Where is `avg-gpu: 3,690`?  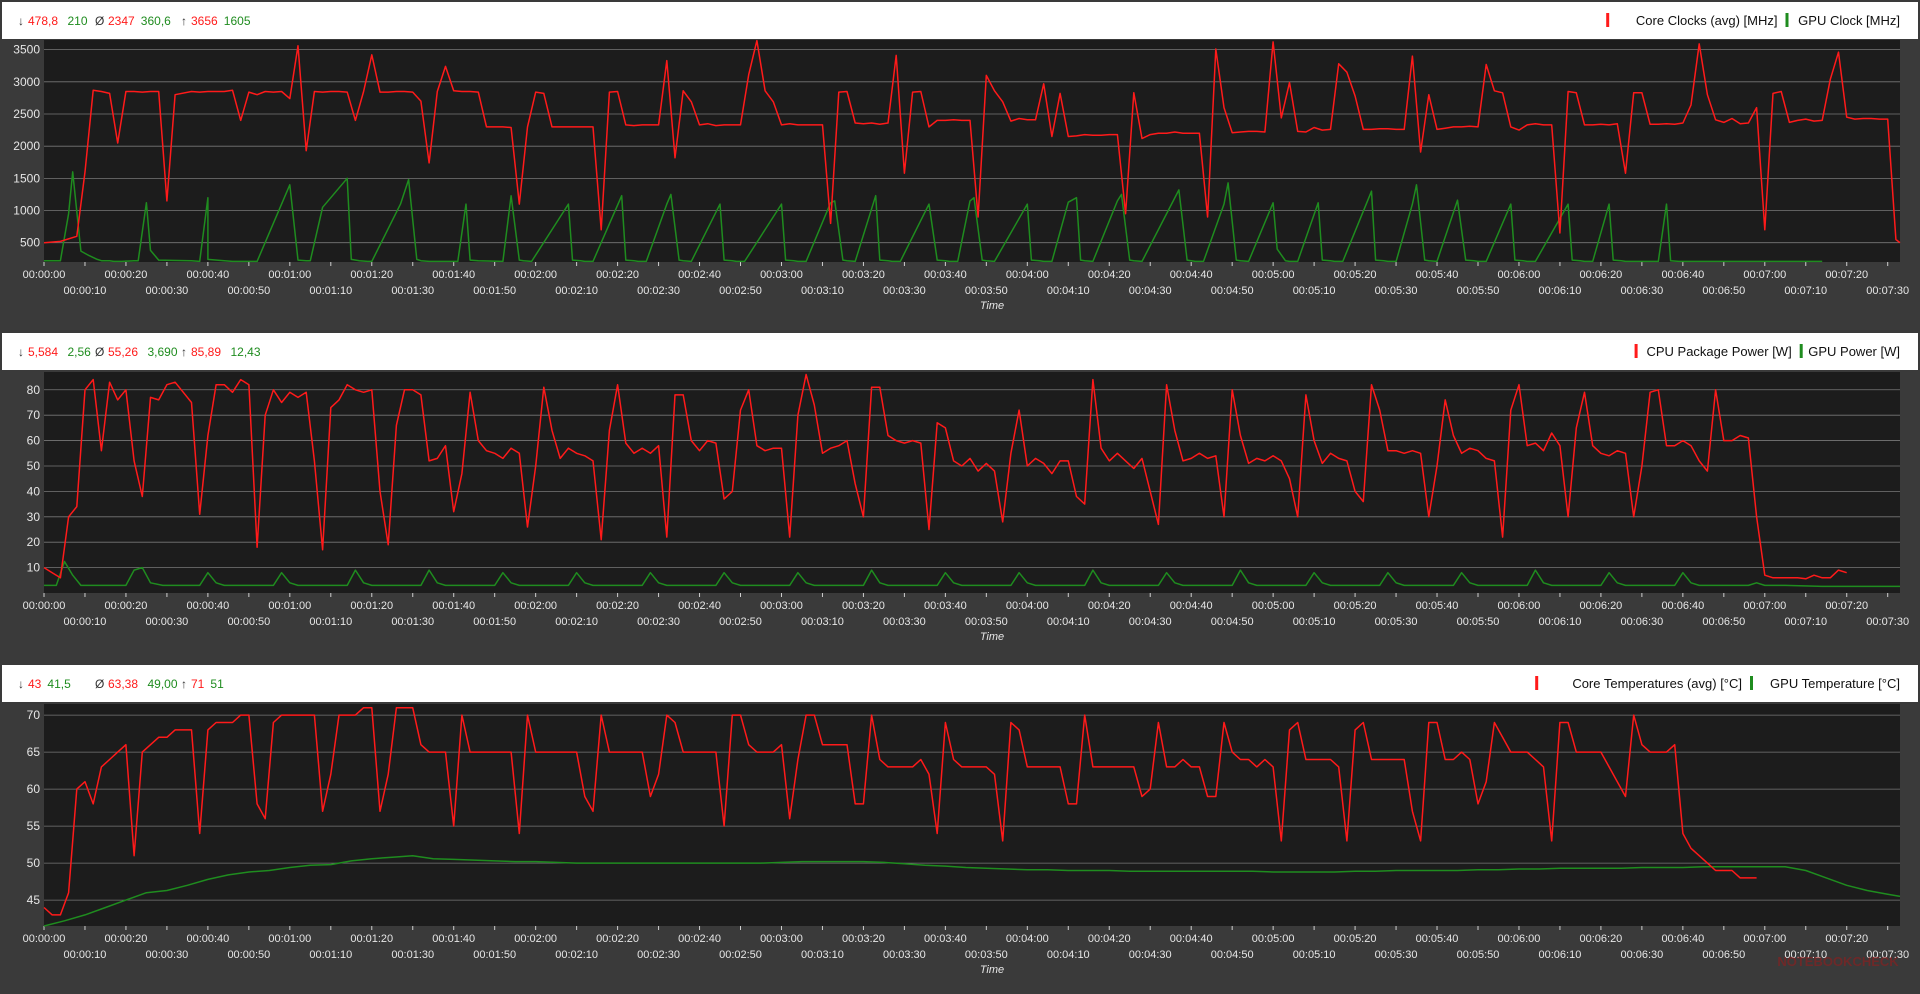
avg-gpu: 3,690 is located at coordinates (163, 352).